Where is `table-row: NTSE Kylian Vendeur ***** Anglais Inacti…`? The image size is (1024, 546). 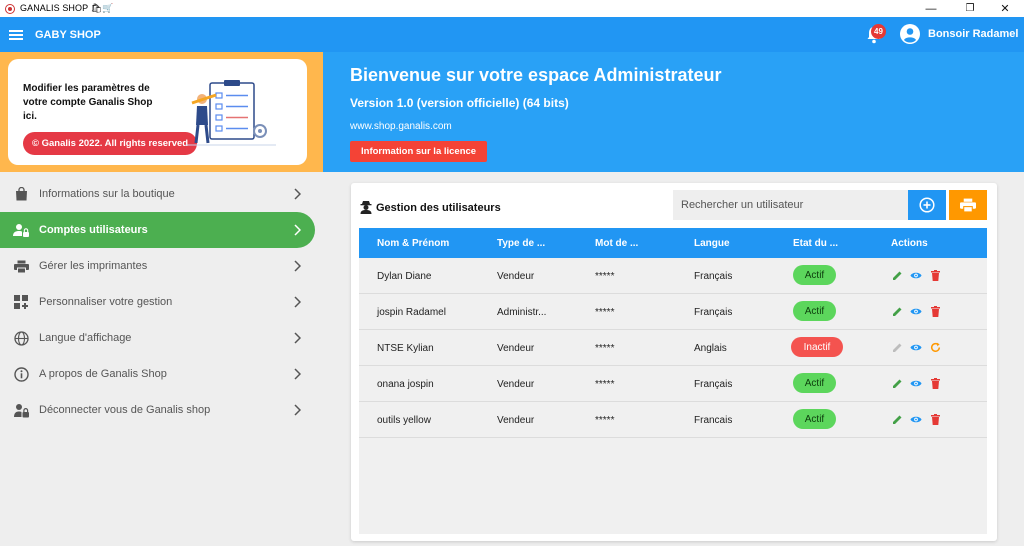
table-row: NTSE Kylian Vendeur ***** Anglais Inacti… is located at coordinates (673, 348).